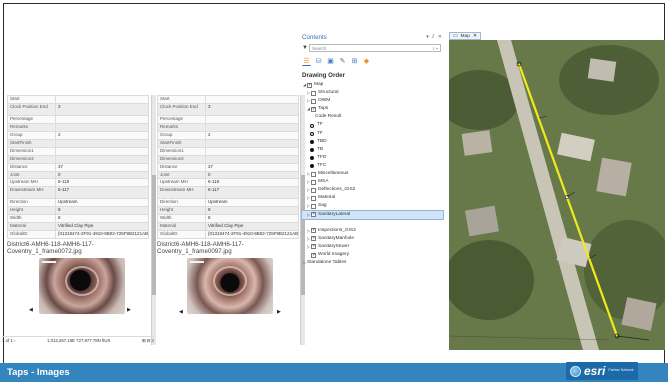  I want to click on attribute-key: Percentage, so click(31, 119).